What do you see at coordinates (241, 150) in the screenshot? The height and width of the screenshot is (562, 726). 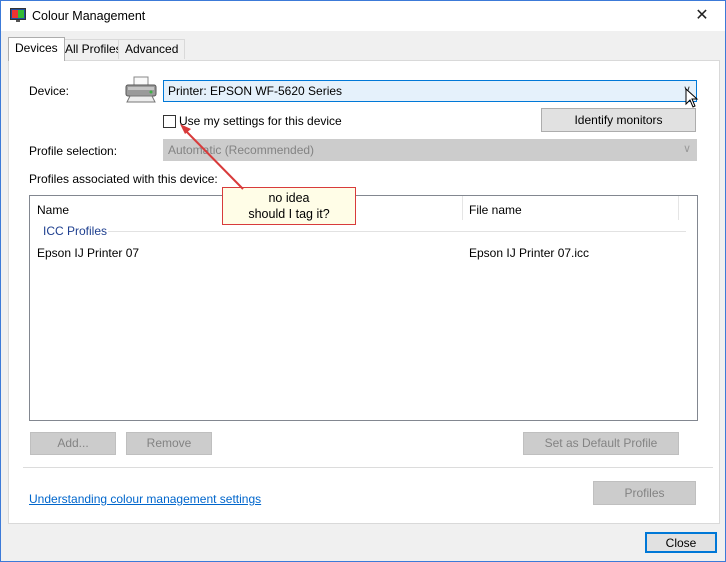 I see `profile-selection-value: Automatic (Recommended)` at bounding box center [241, 150].